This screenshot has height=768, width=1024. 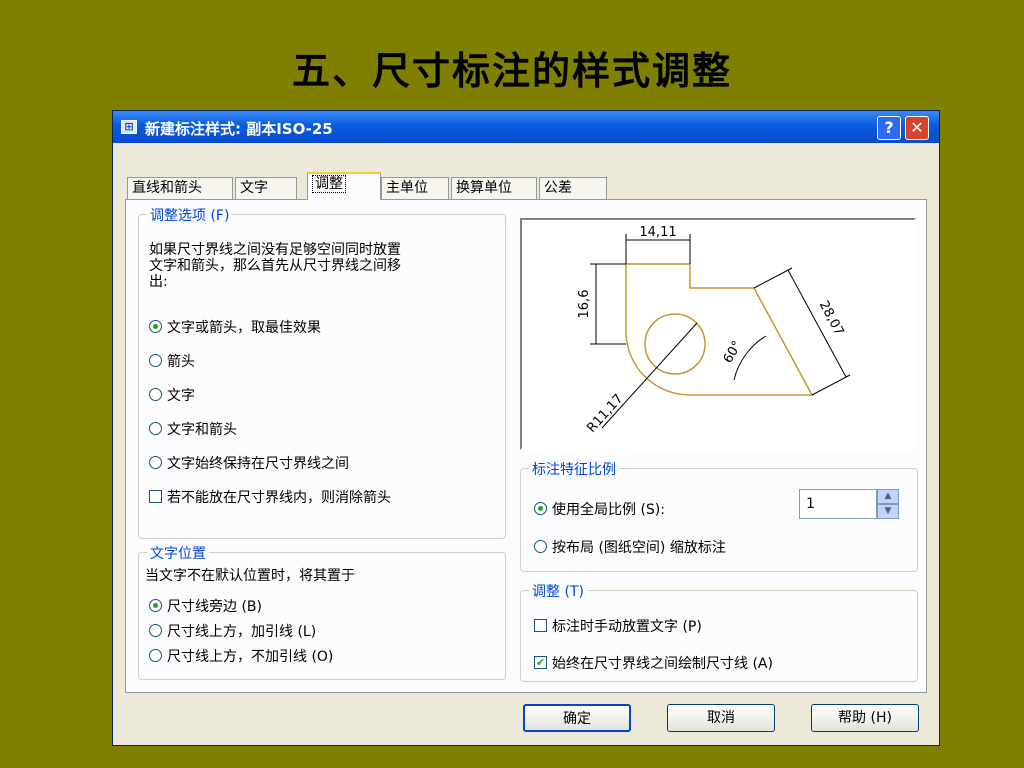 I want to click on help-button: 帮助 (H), so click(x=865, y=718).